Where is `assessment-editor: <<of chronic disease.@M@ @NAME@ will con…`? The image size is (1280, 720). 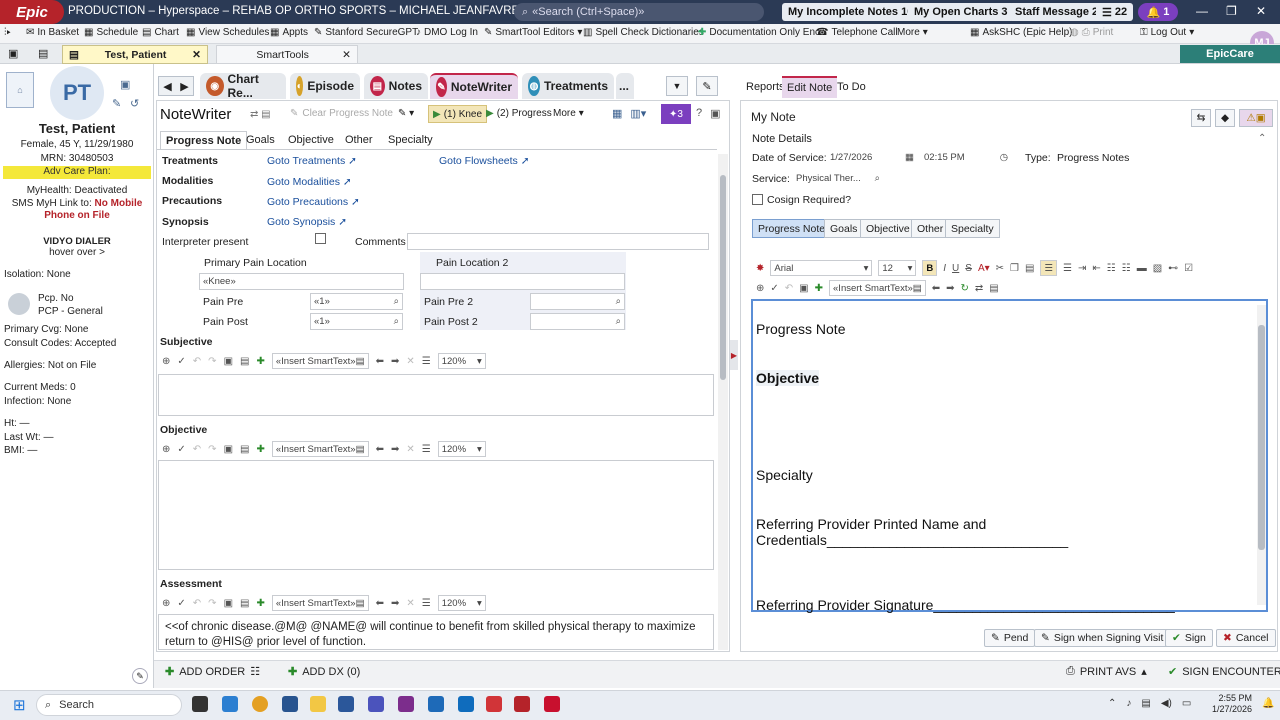 assessment-editor: <<of chronic disease.@M@ @NAME@ will con… is located at coordinates (436, 632).